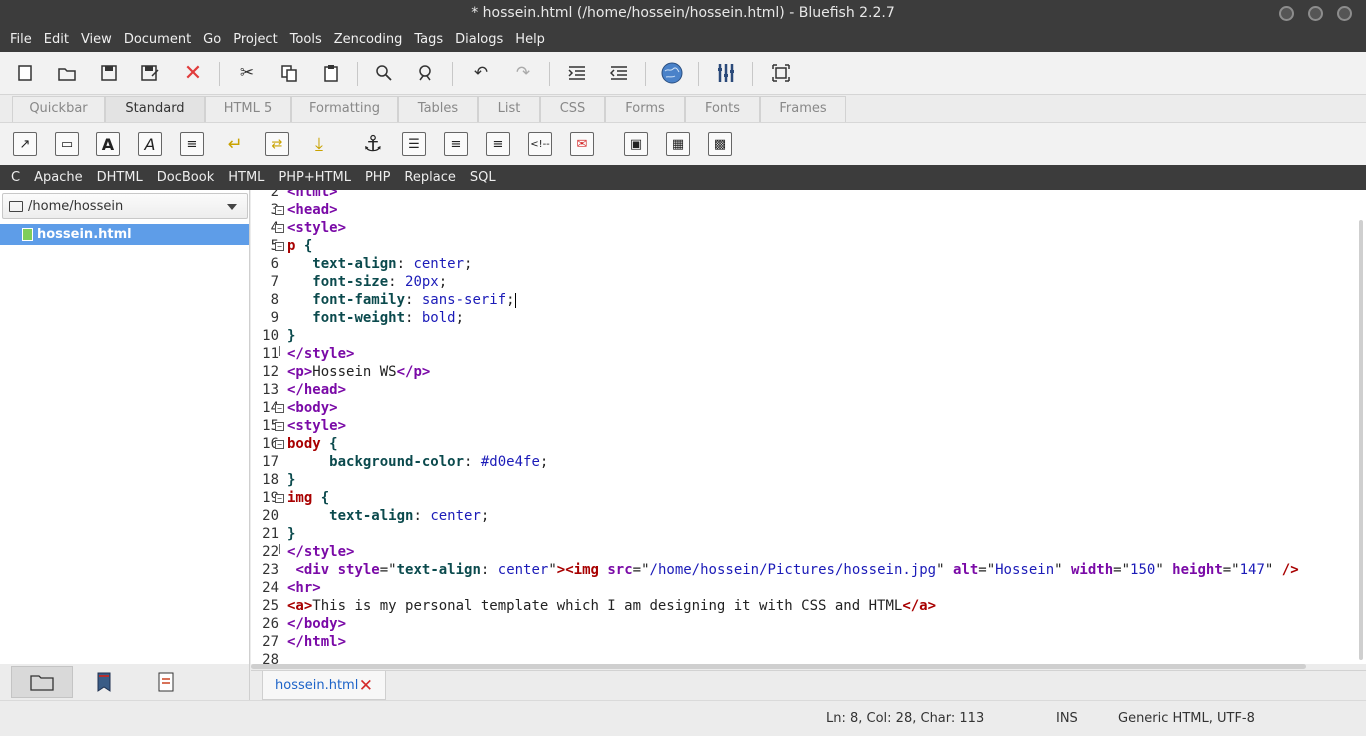  Describe the element at coordinates (312, 195) in the screenshot. I see `code-line: <html>` at that location.